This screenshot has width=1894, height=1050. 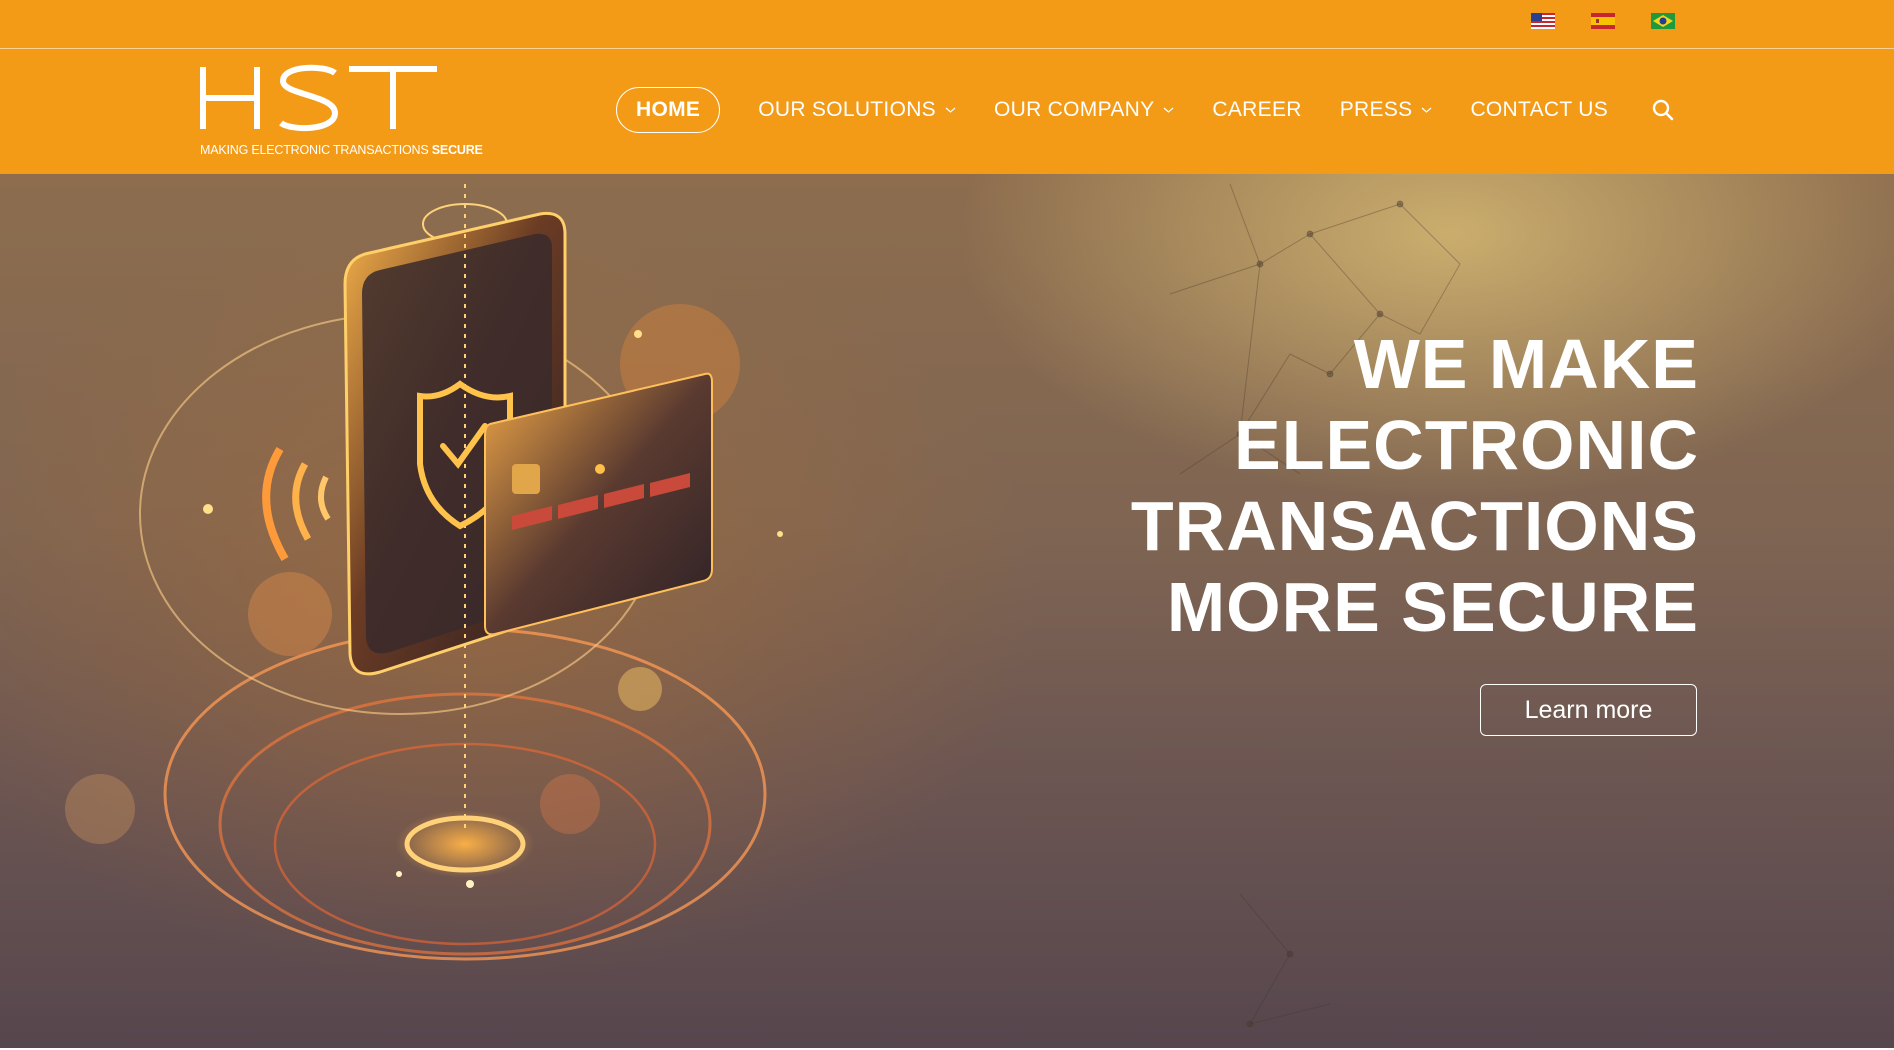 I want to click on logo-mark, so click(x=318, y=98).